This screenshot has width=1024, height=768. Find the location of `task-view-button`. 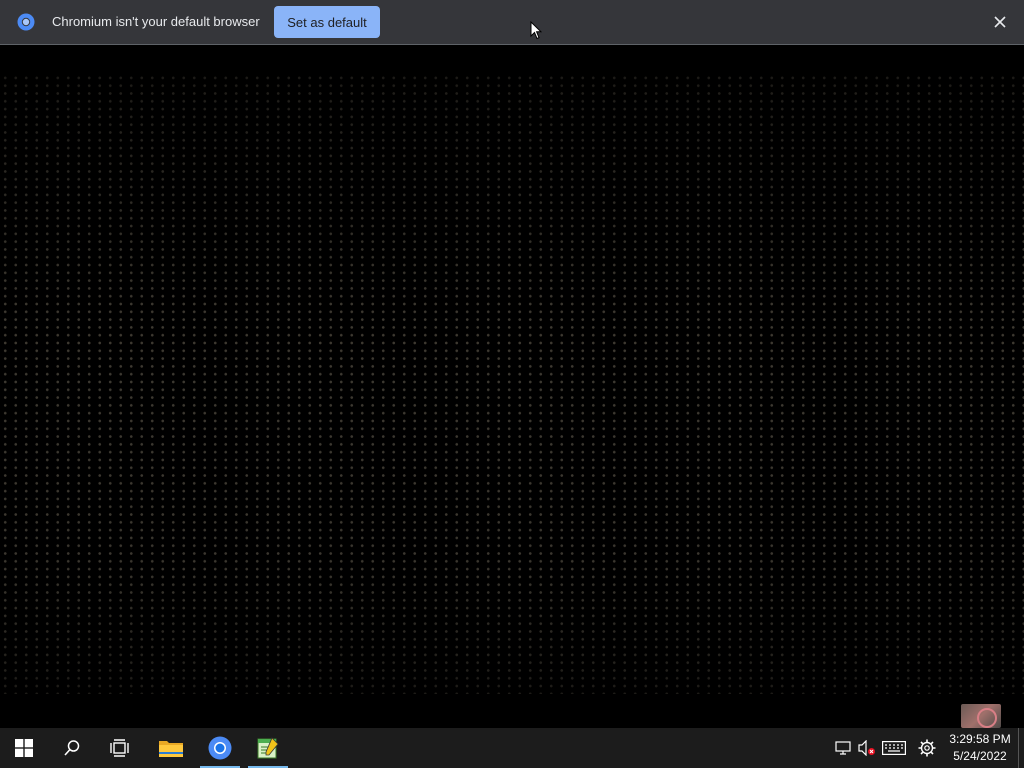

task-view-button is located at coordinates (120, 748).